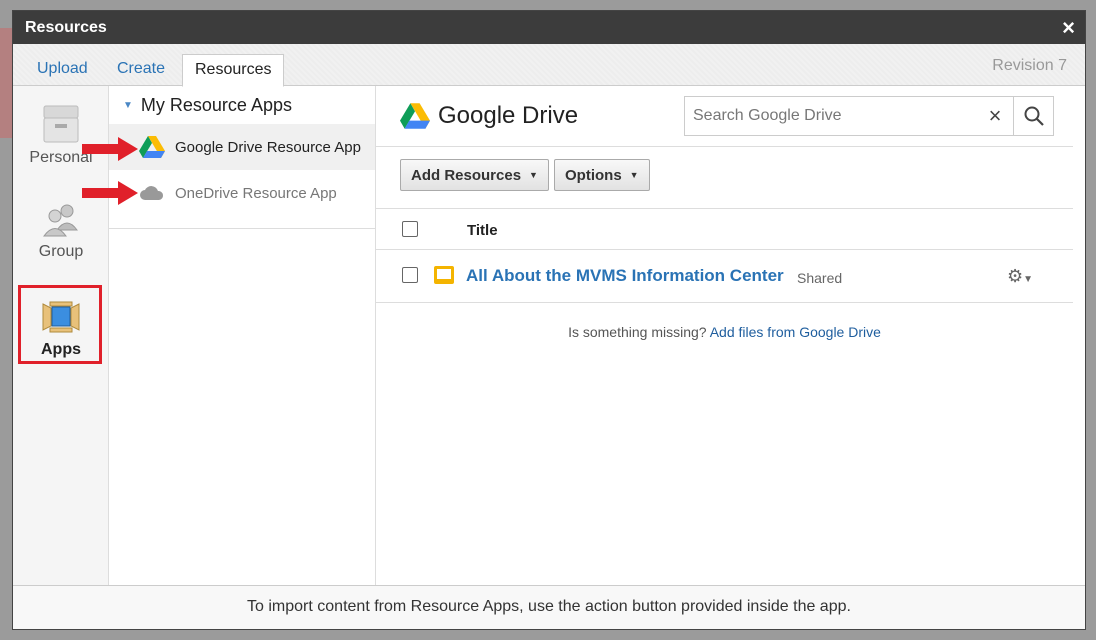  Describe the element at coordinates (141, 70) in the screenshot. I see `tab-create: Create` at that location.